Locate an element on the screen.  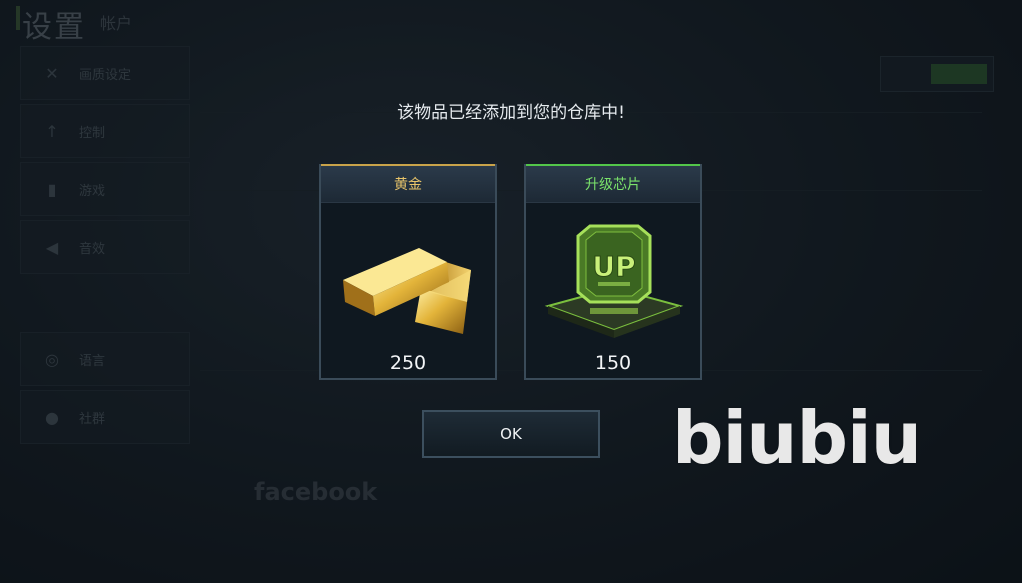
reward-message: 该物品已经添加到您的仓库中! is located at coordinates (511, 113).